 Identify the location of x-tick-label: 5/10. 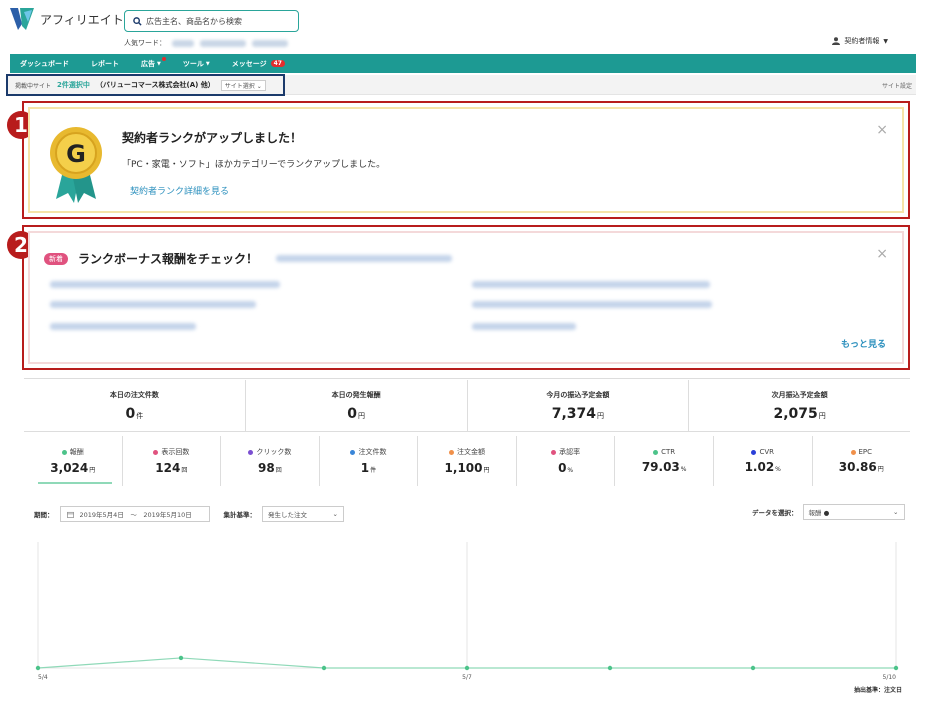
(890, 677).